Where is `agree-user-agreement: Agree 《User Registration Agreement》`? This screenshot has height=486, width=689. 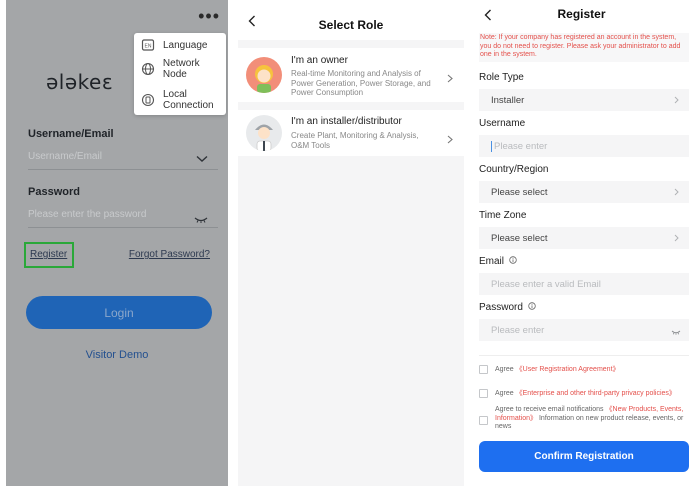
agree-user-agreement: Agree 《User Registration Agreement》 is located at coordinates (584, 371).